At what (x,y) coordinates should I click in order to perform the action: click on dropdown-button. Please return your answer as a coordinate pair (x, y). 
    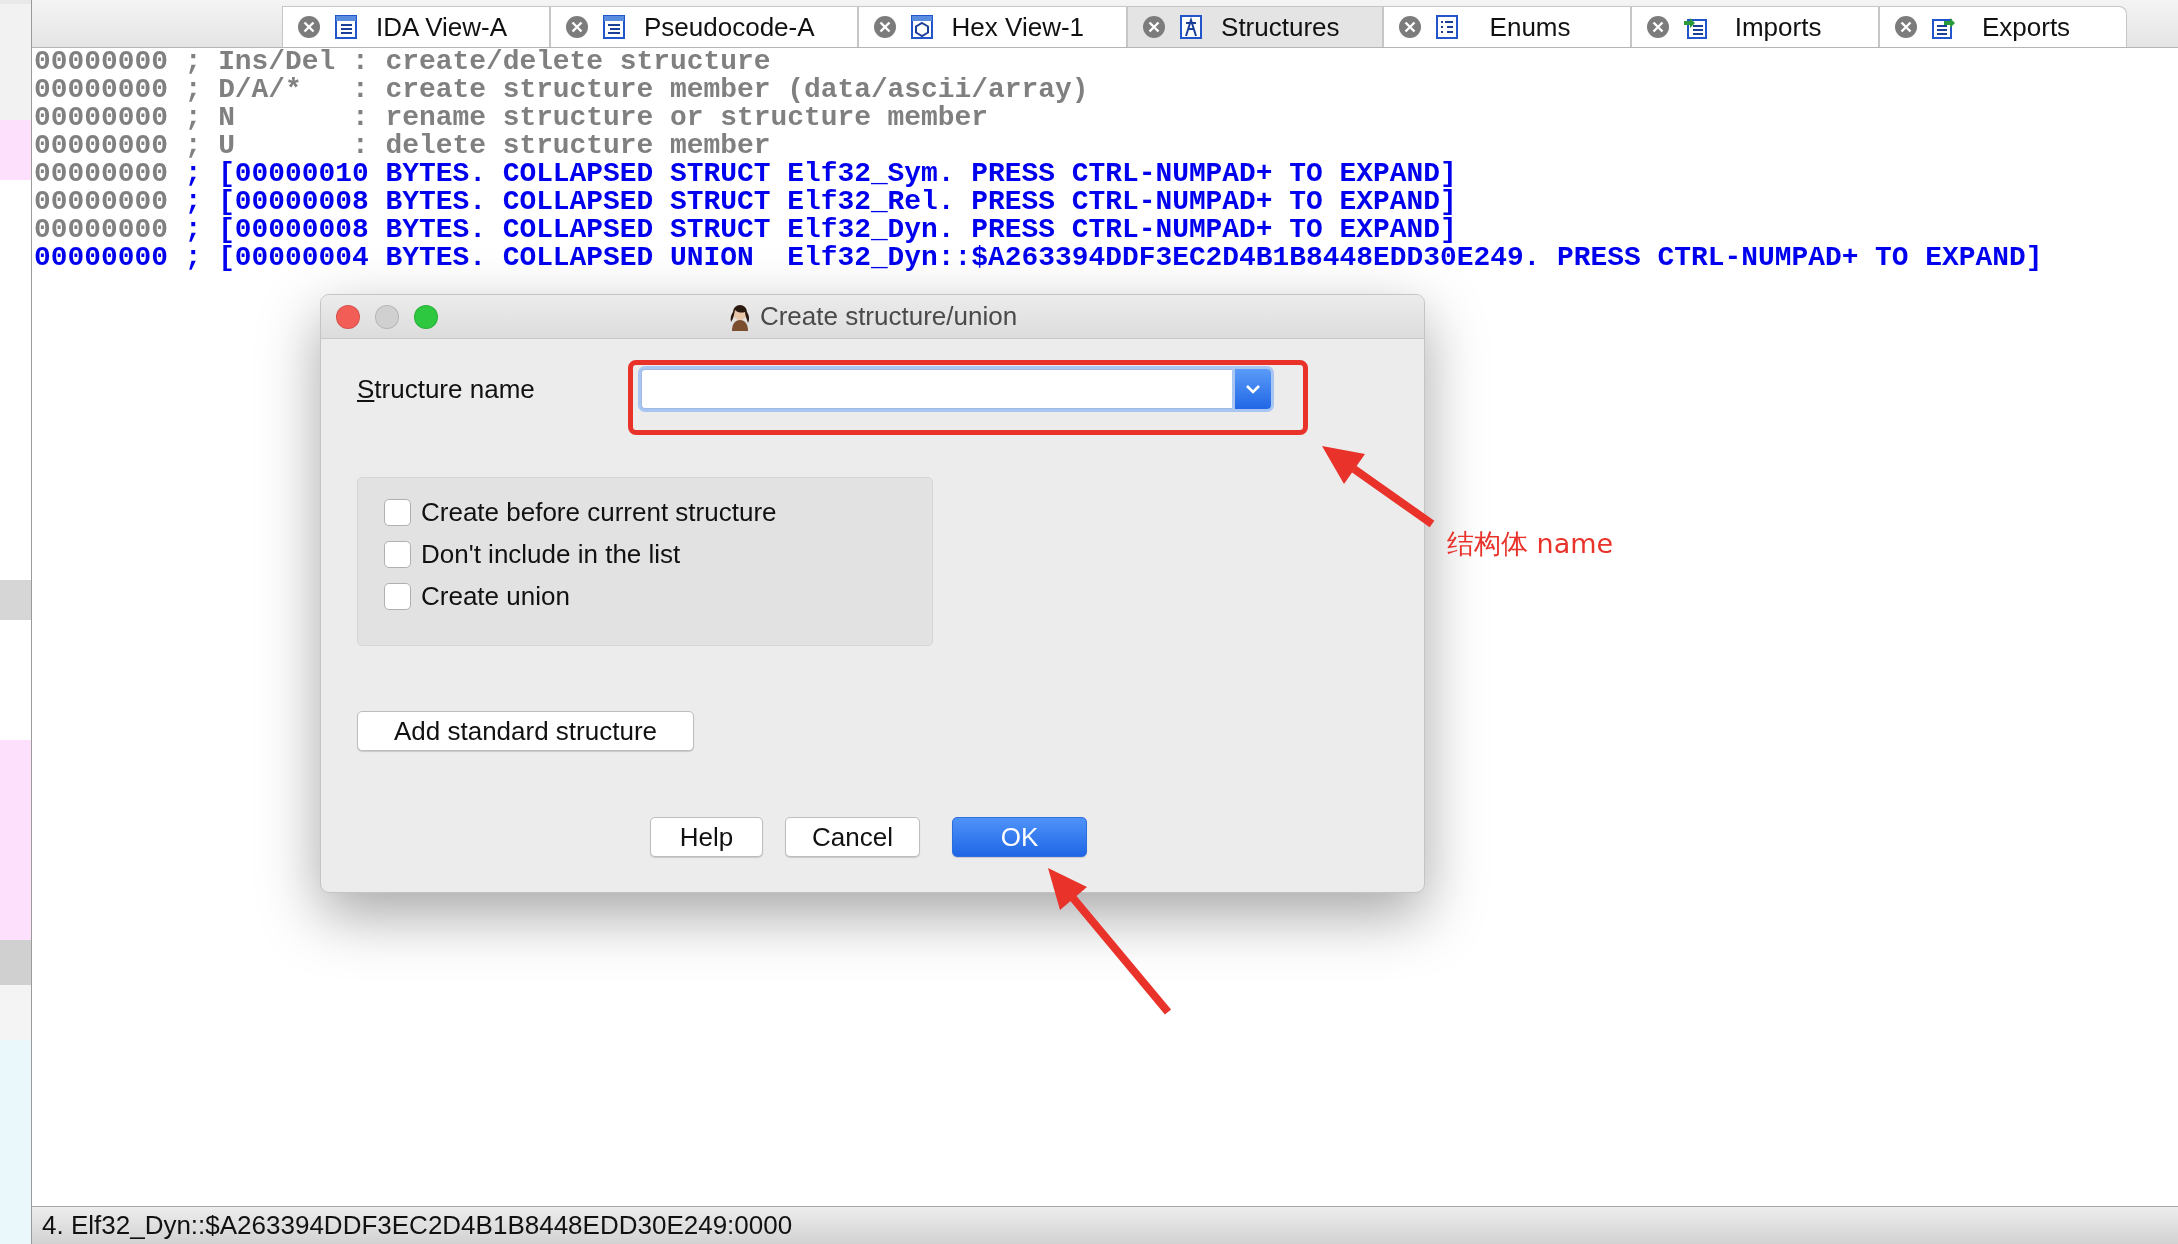
    Looking at the image, I should click on (1253, 389).